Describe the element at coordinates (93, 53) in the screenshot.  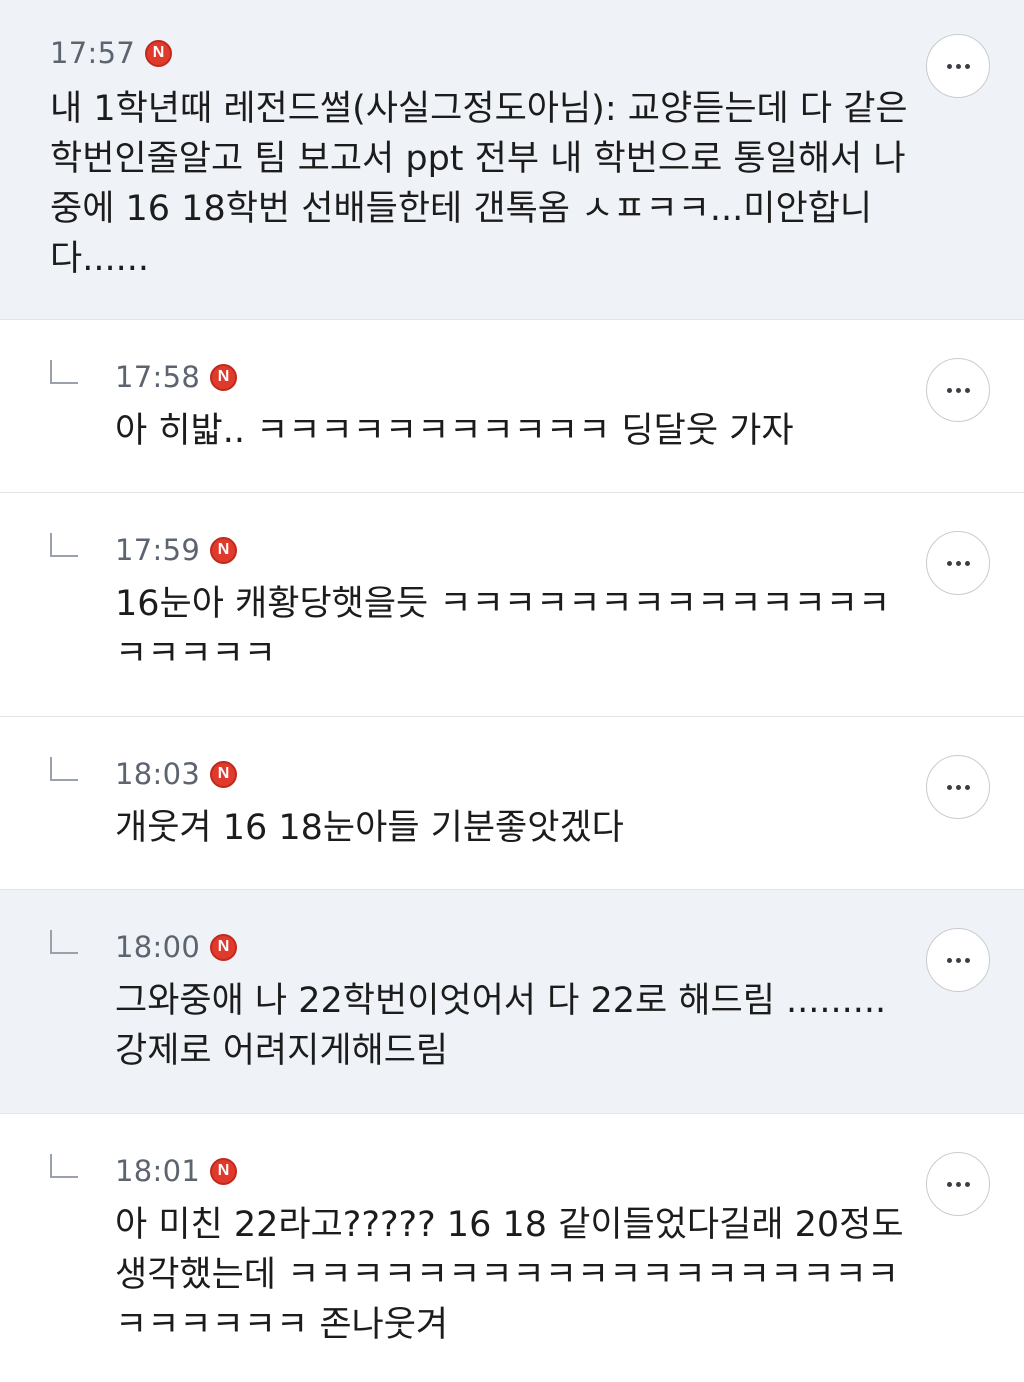
I see `comment-time: 17:57` at that location.